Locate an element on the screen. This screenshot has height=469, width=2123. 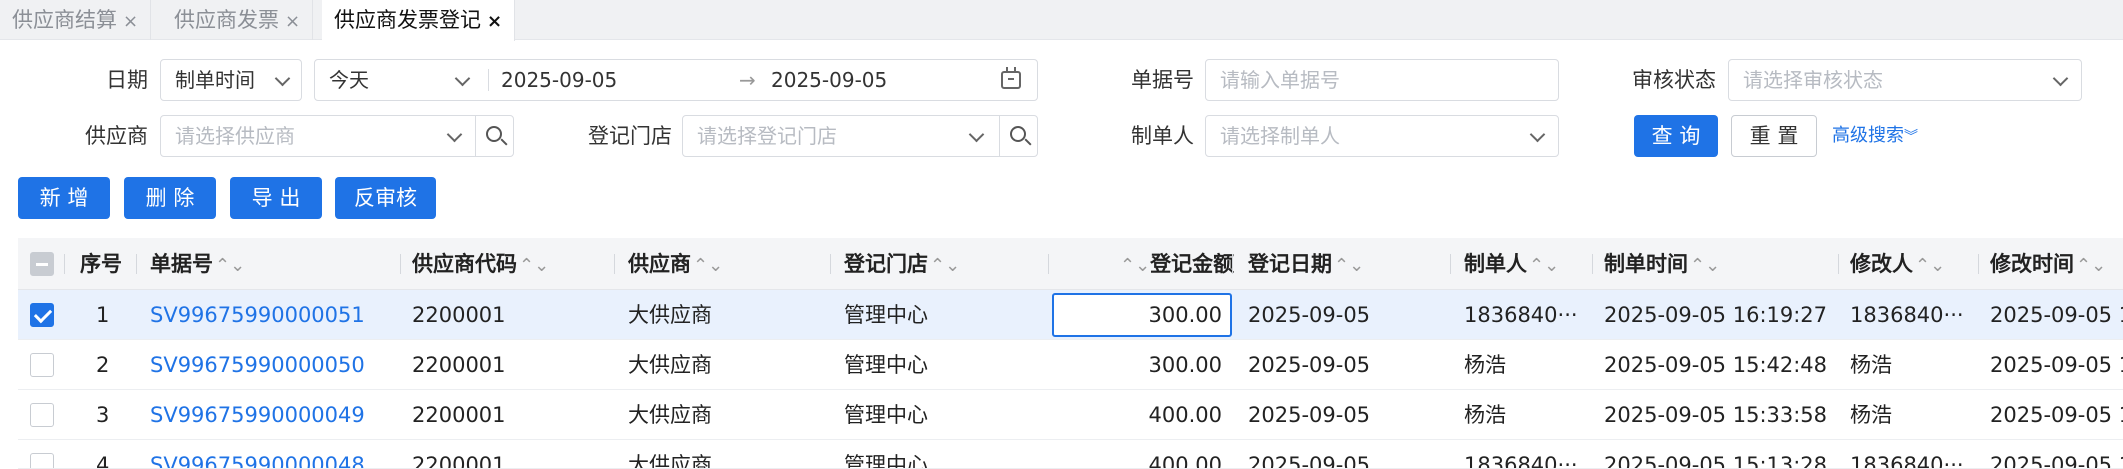
calendar-icon is located at coordinates (1011, 78).